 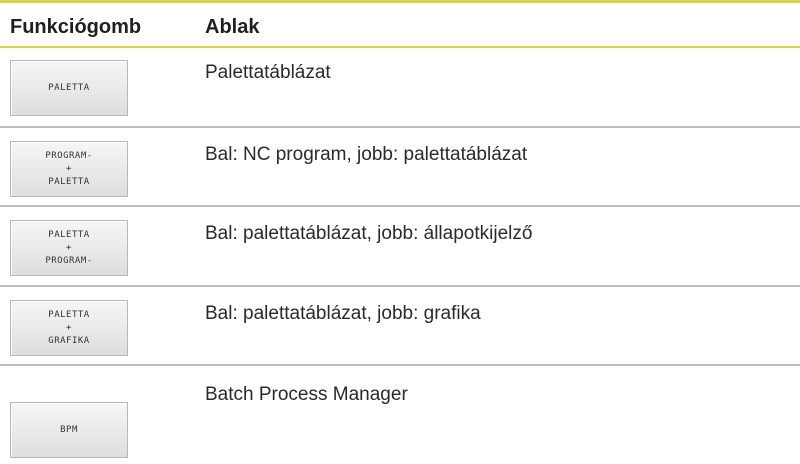 What do you see at coordinates (400, 24) in the screenshot?
I see `table-header: Funkciógomb Ablak` at bounding box center [400, 24].